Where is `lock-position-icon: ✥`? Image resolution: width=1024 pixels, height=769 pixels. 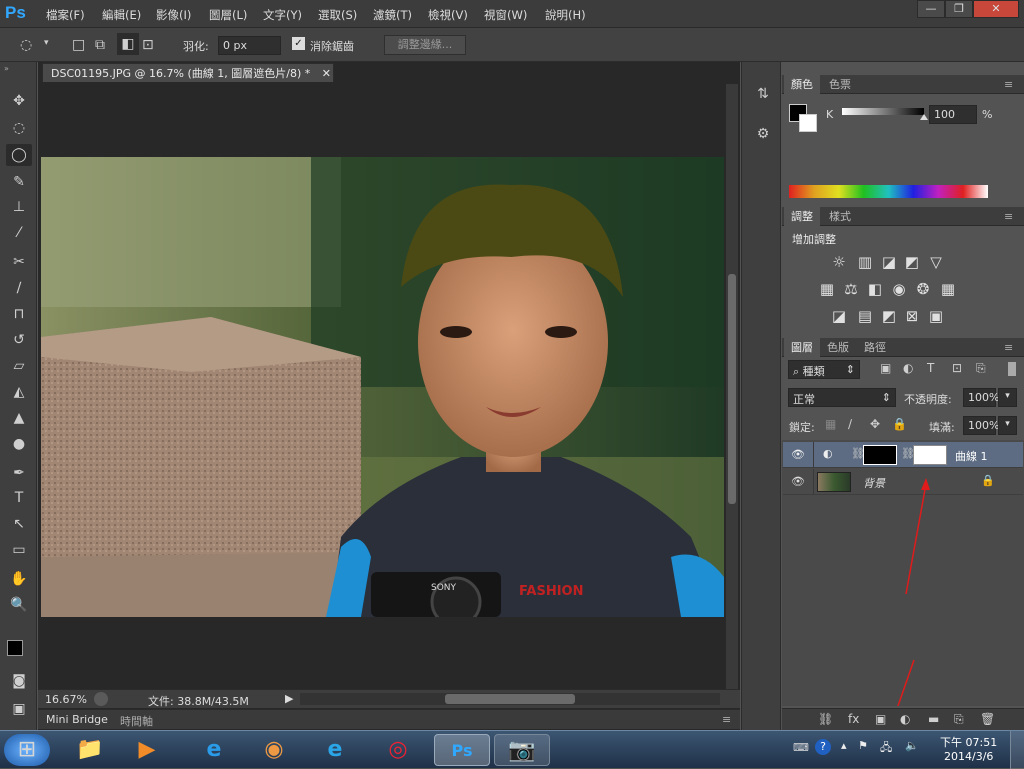 lock-position-icon: ✥ is located at coordinates (875, 424).